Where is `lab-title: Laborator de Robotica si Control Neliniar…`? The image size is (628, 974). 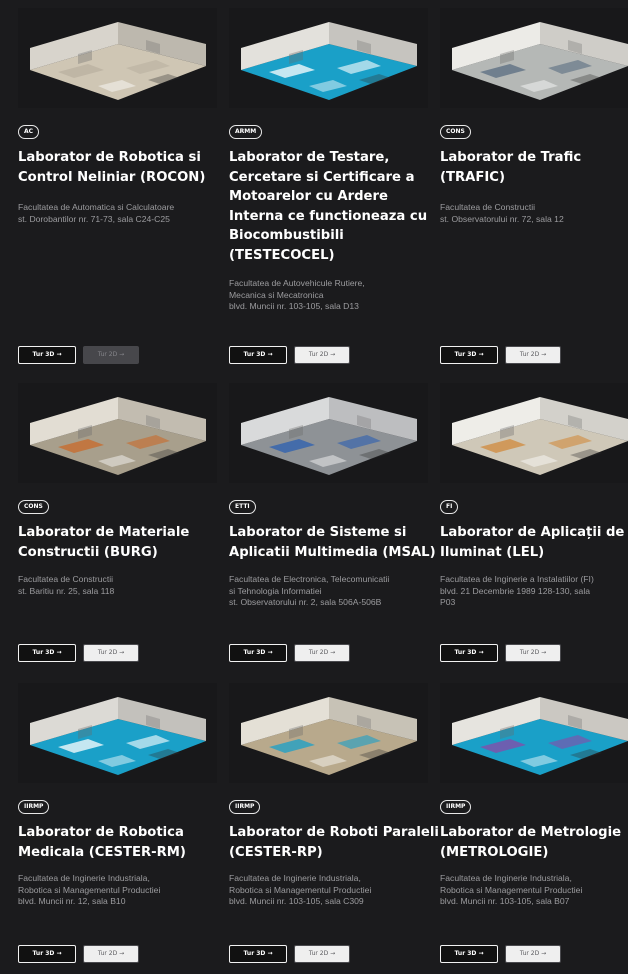
lab-title: Laborator de Robotica si Control Neliniar… is located at coordinates (117, 167).